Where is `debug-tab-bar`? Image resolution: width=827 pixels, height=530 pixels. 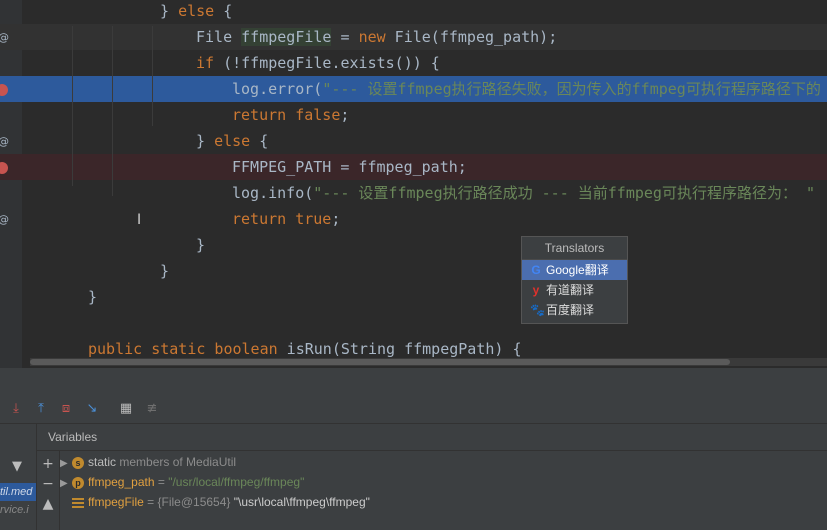
debug-tab-bar is located at coordinates (413, 382).